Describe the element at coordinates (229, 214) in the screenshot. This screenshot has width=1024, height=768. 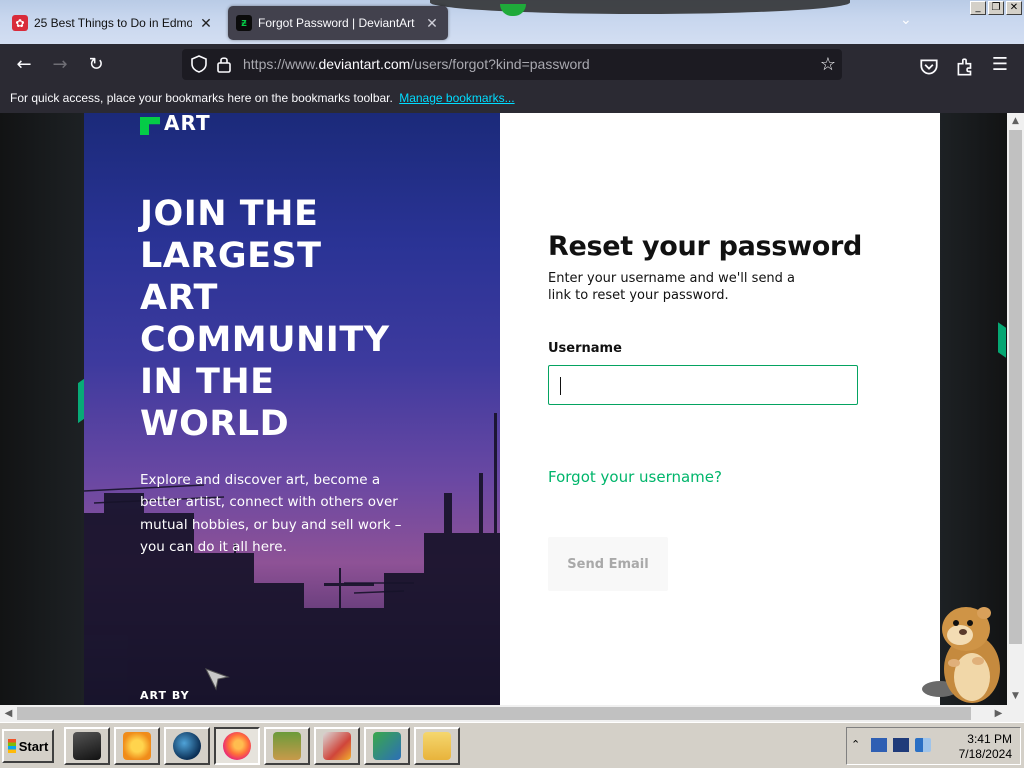
I see `headline-line: JOIN THE` at that location.